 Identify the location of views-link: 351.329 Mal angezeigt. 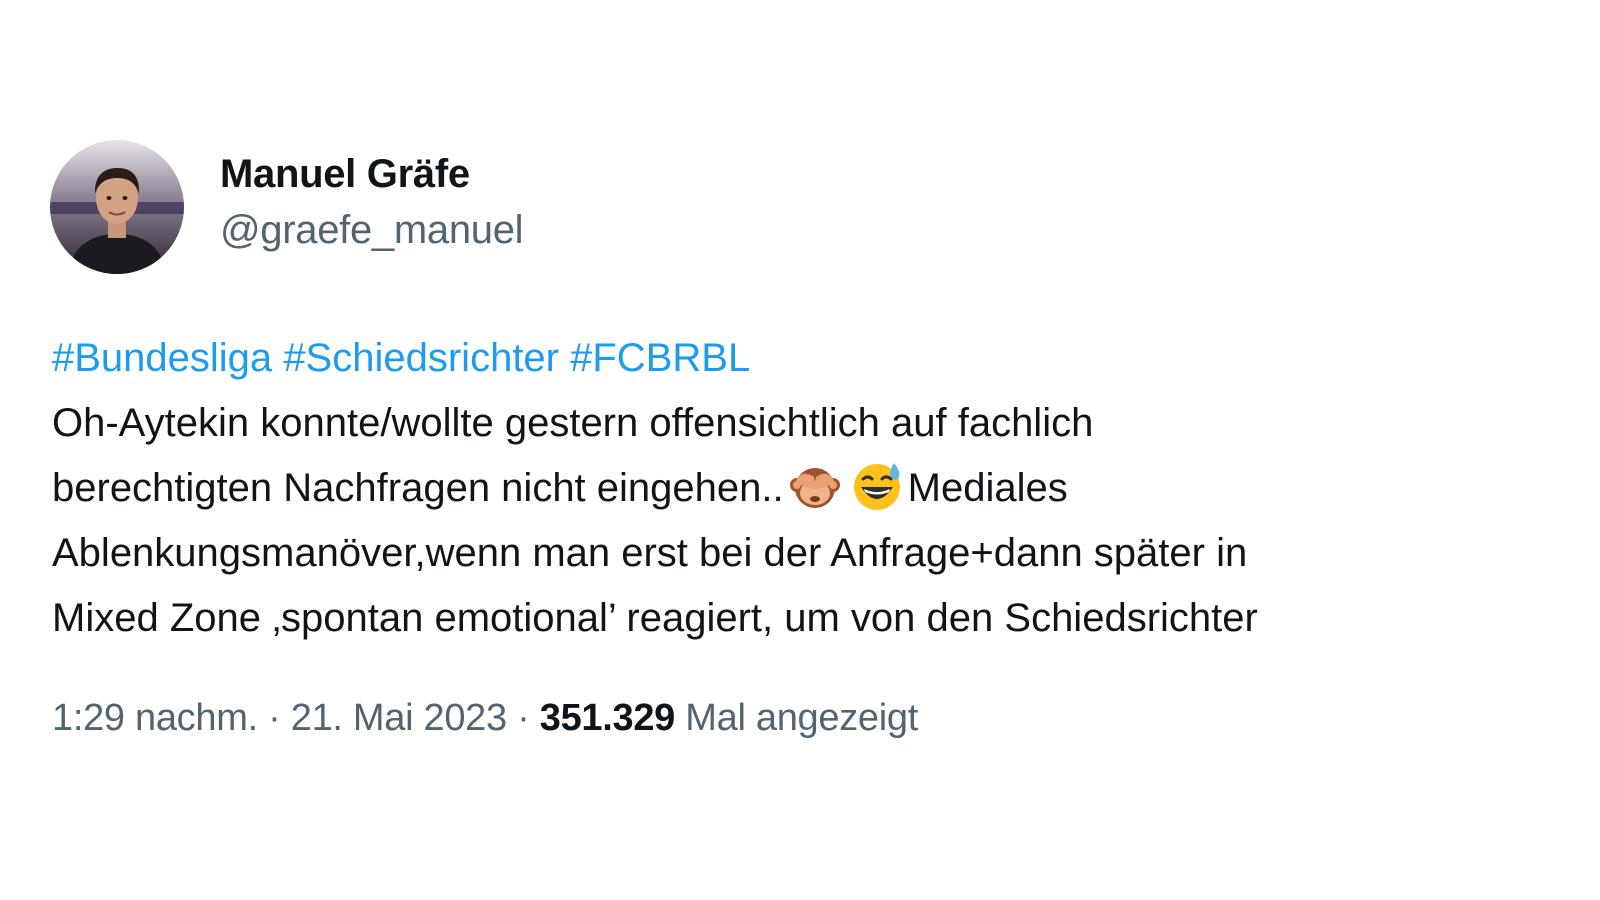
(729, 718).